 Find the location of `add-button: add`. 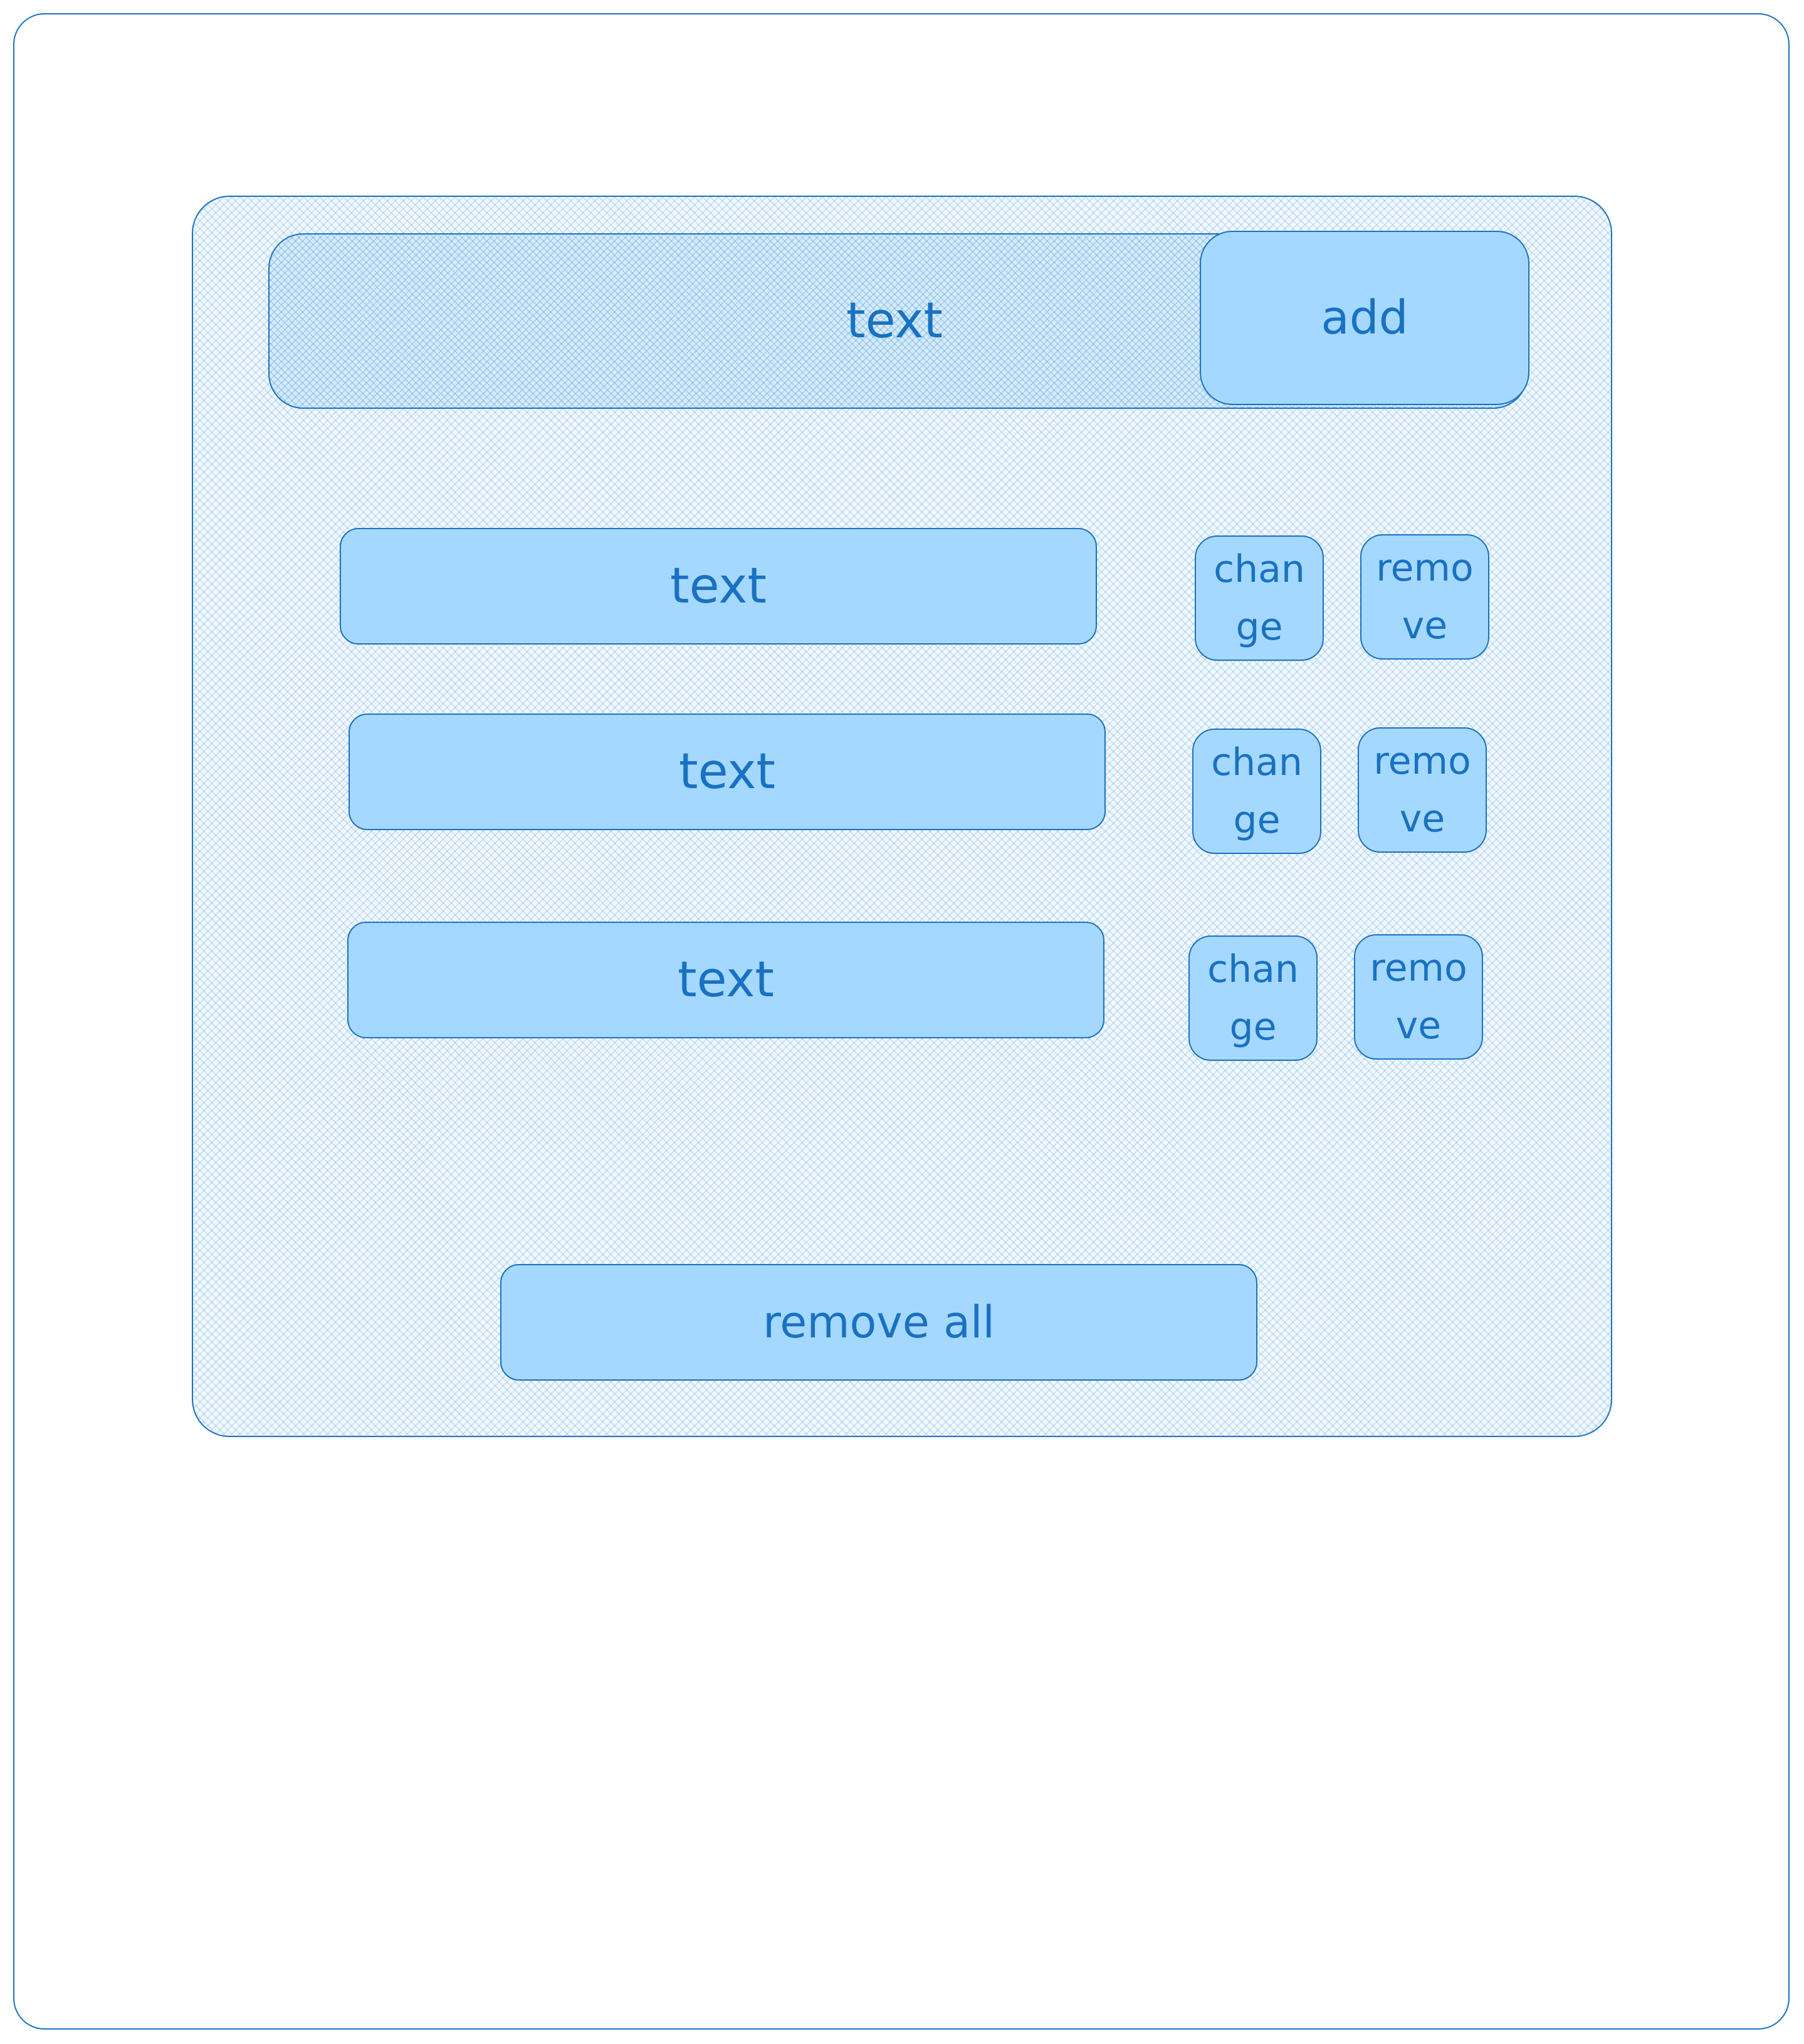

add-button: add is located at coordinates (1365, 318).